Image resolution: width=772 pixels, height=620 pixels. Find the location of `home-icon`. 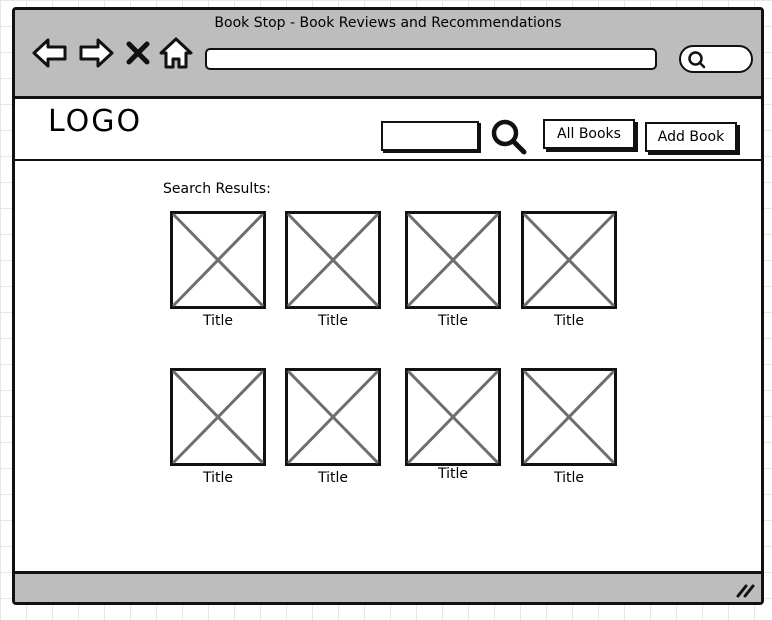

home-icon is located at coordinates (176, 53).